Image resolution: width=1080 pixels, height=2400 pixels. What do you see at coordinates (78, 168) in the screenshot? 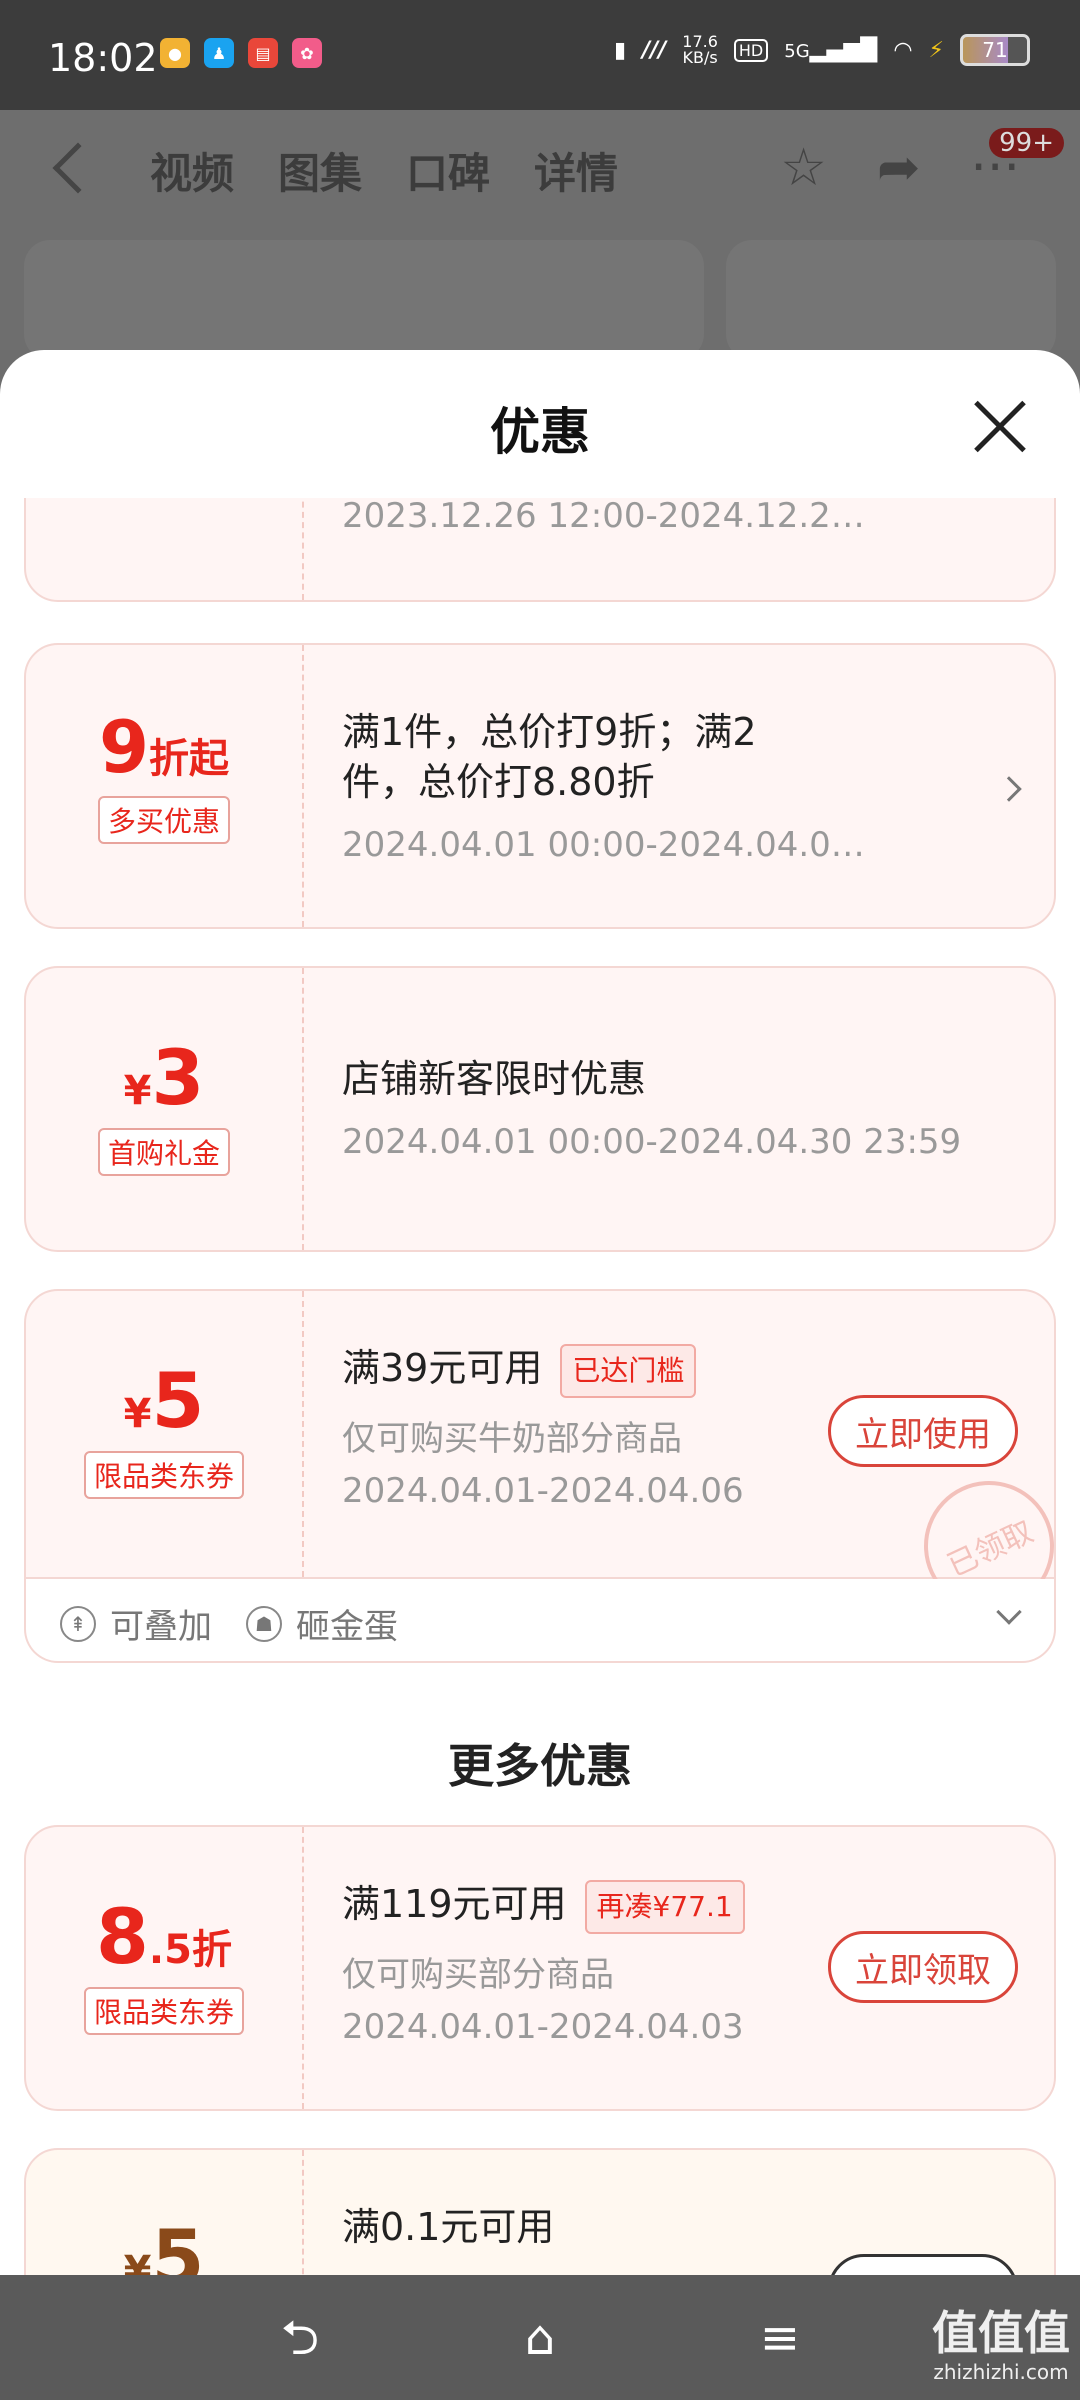
I see `back-icon` at bounding box center [78, 168].